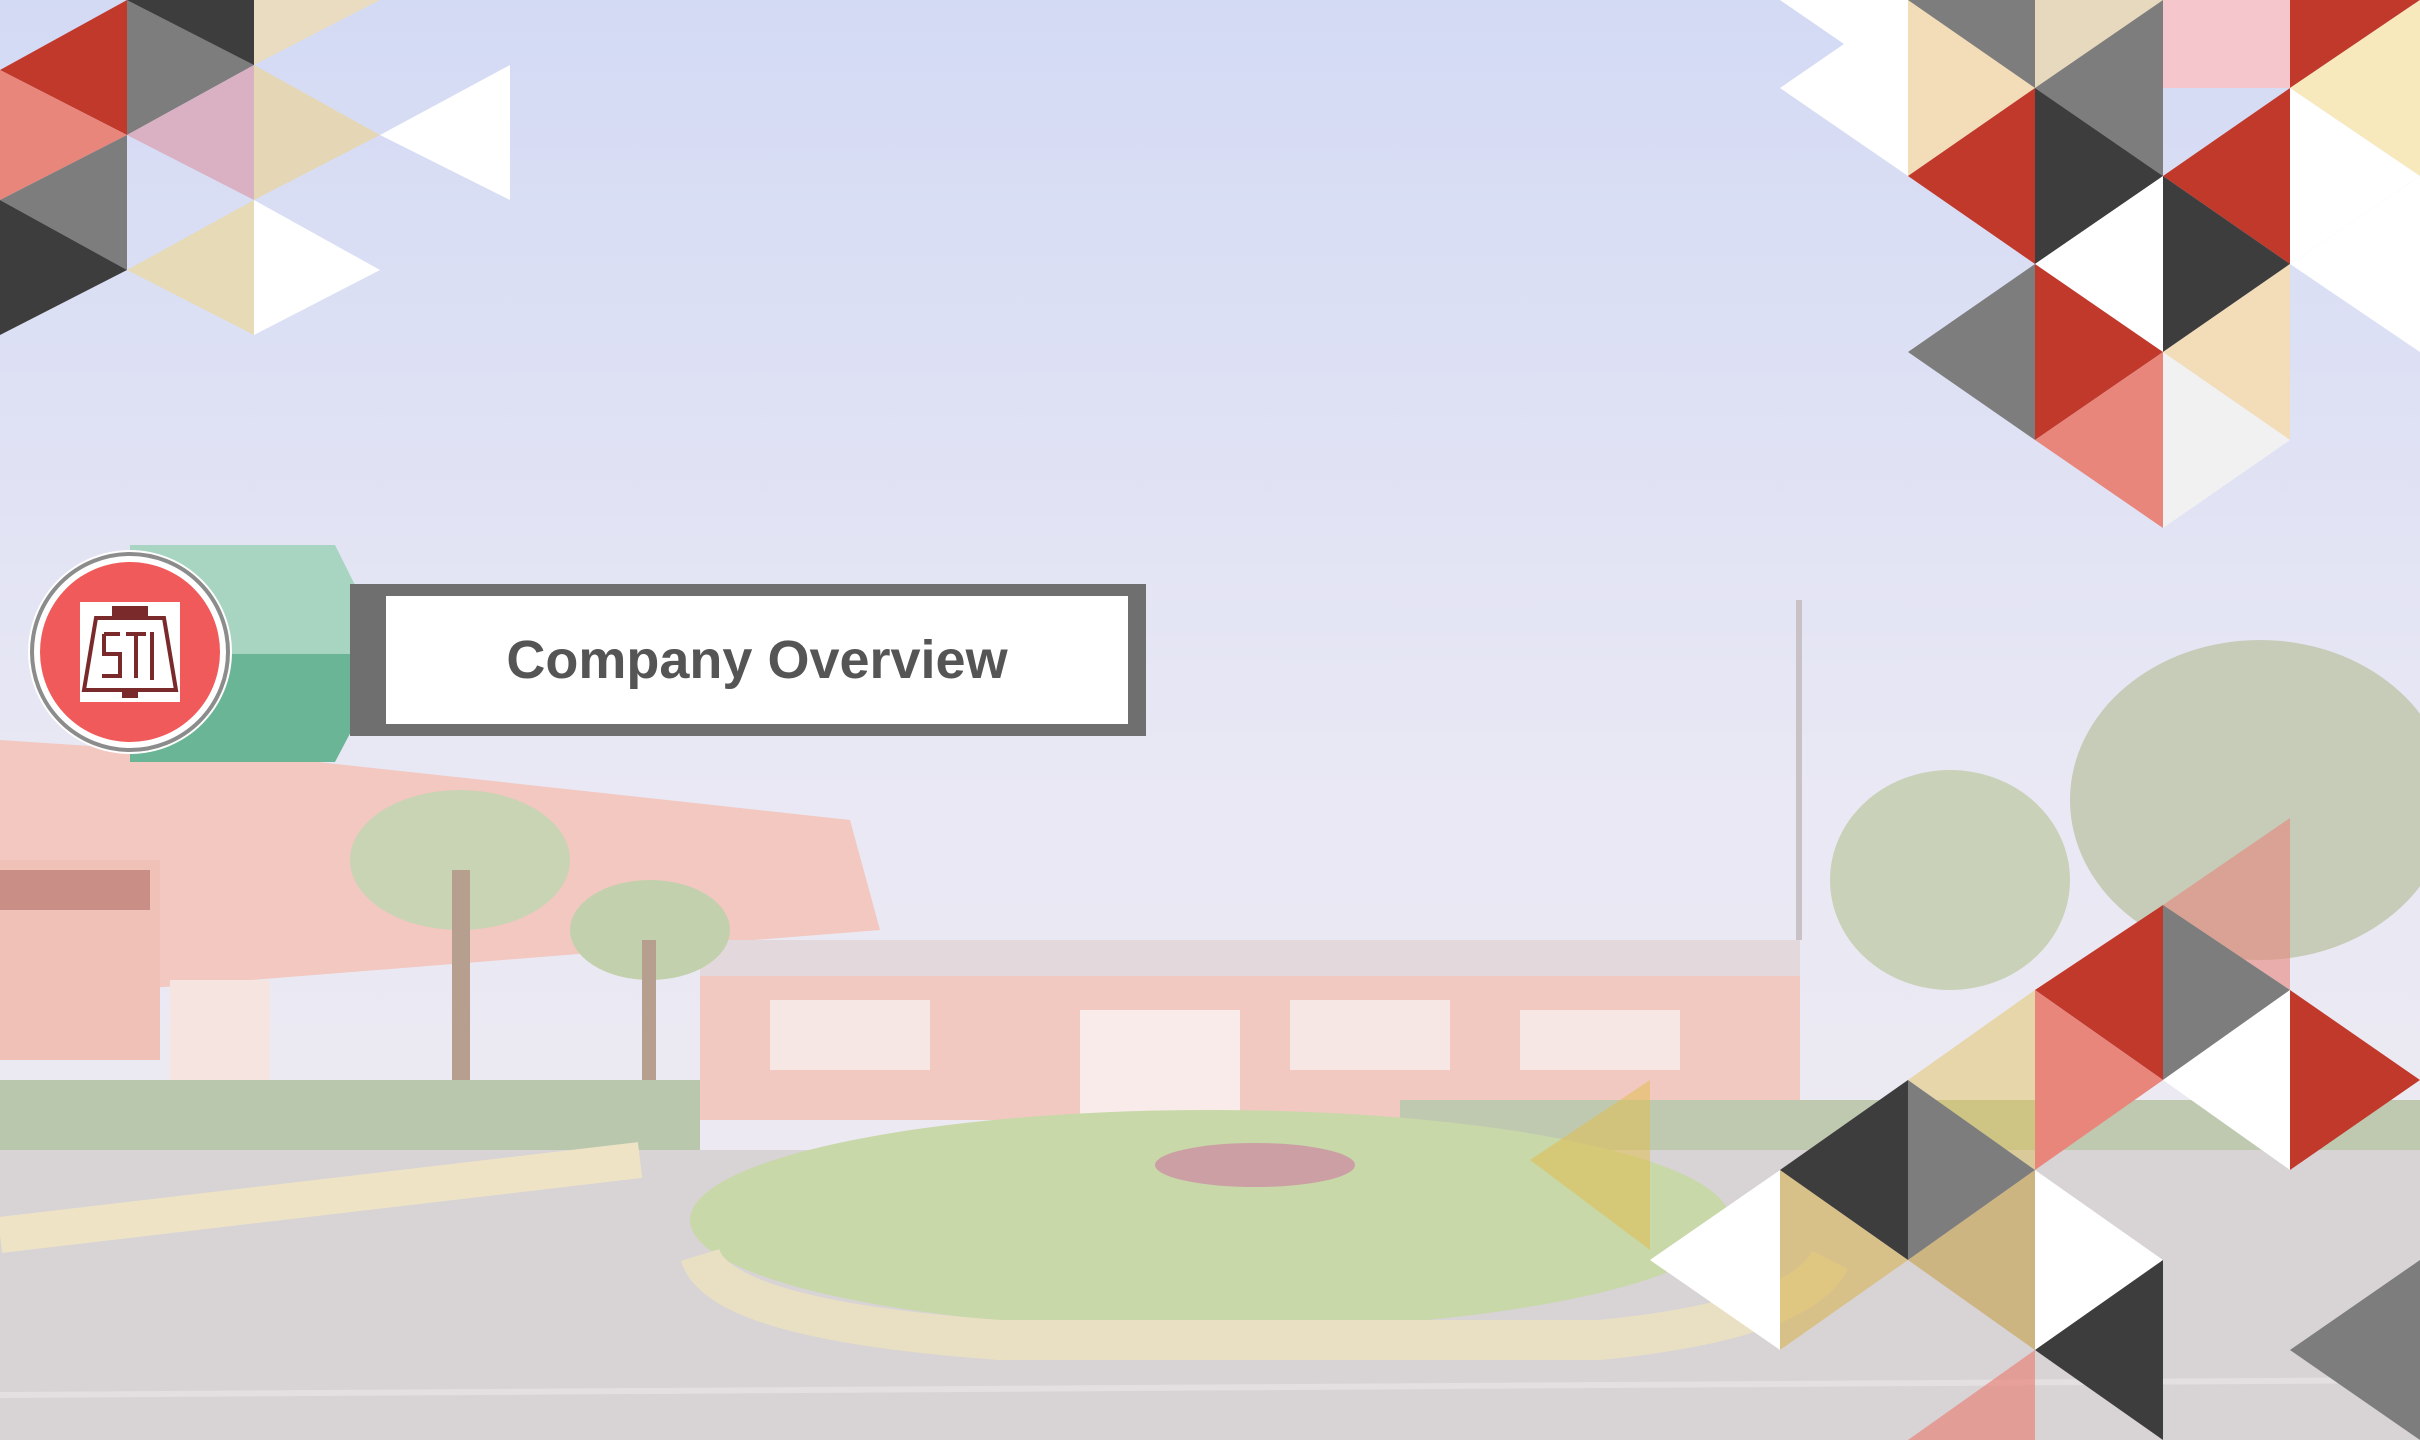 The height and width of the screenshot is (1440, 2420). I want to click on slide-title: Company Overview, so click(757, 660).